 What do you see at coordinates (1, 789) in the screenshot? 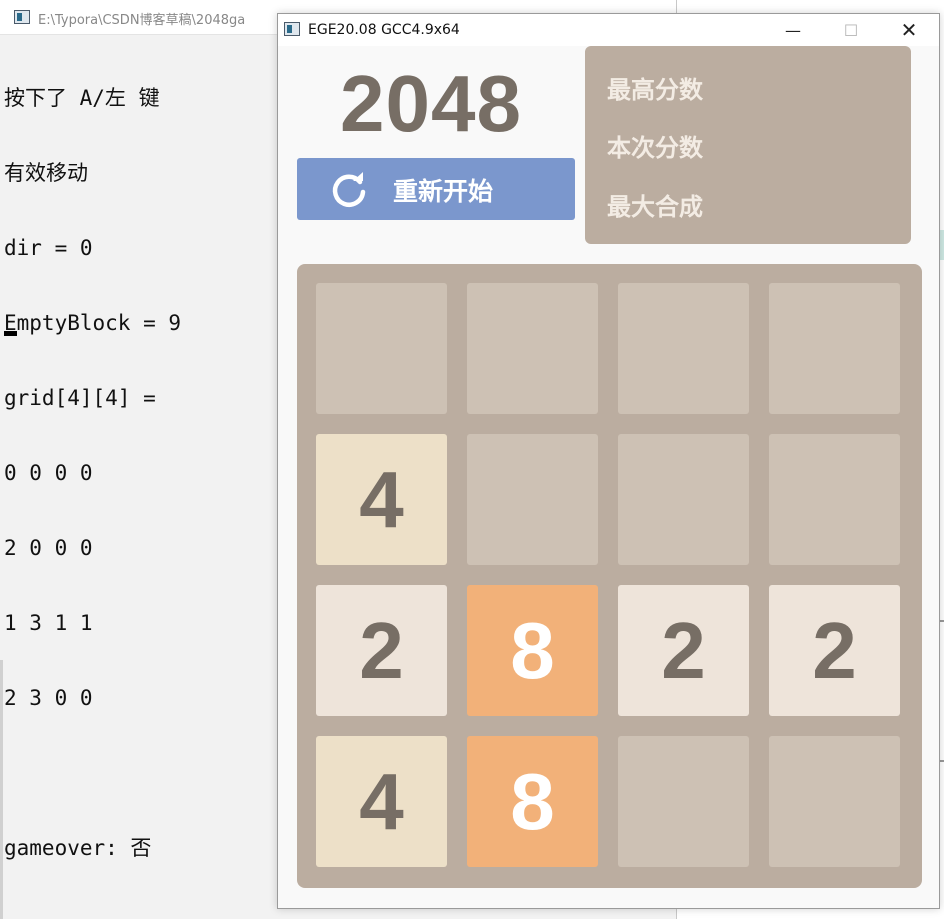
I see `window-edge` at bounding box center [1, 789].